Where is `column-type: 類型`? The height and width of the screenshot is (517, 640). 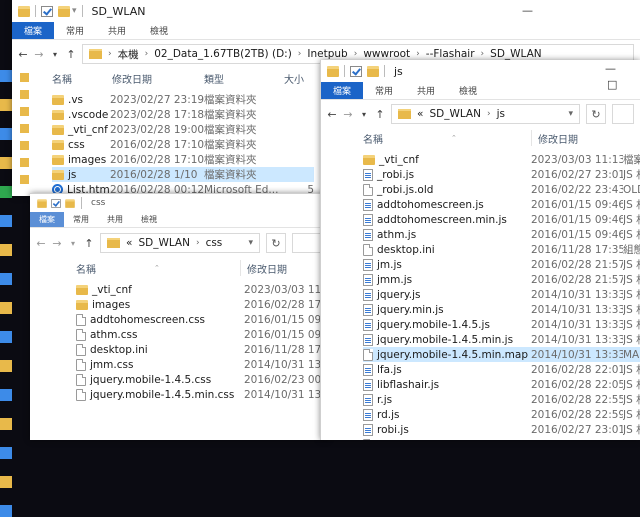 column-type: 類型 is located at coordinates (244, 78).